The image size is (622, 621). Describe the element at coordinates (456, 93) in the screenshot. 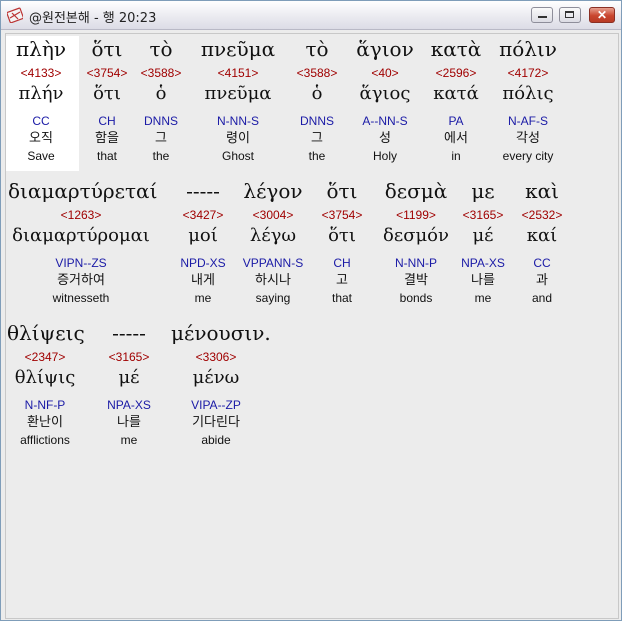

I see `lemma: κατά` at that location.